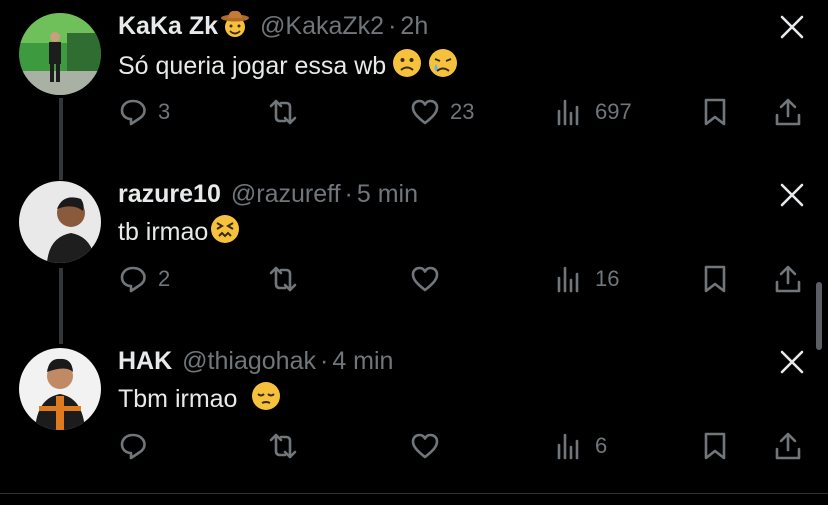 The height and width of the screenshot is (505, 828). Describe the element at coordinates (169, 194) in the screenshot. I see `display-name: razure10` at that location.